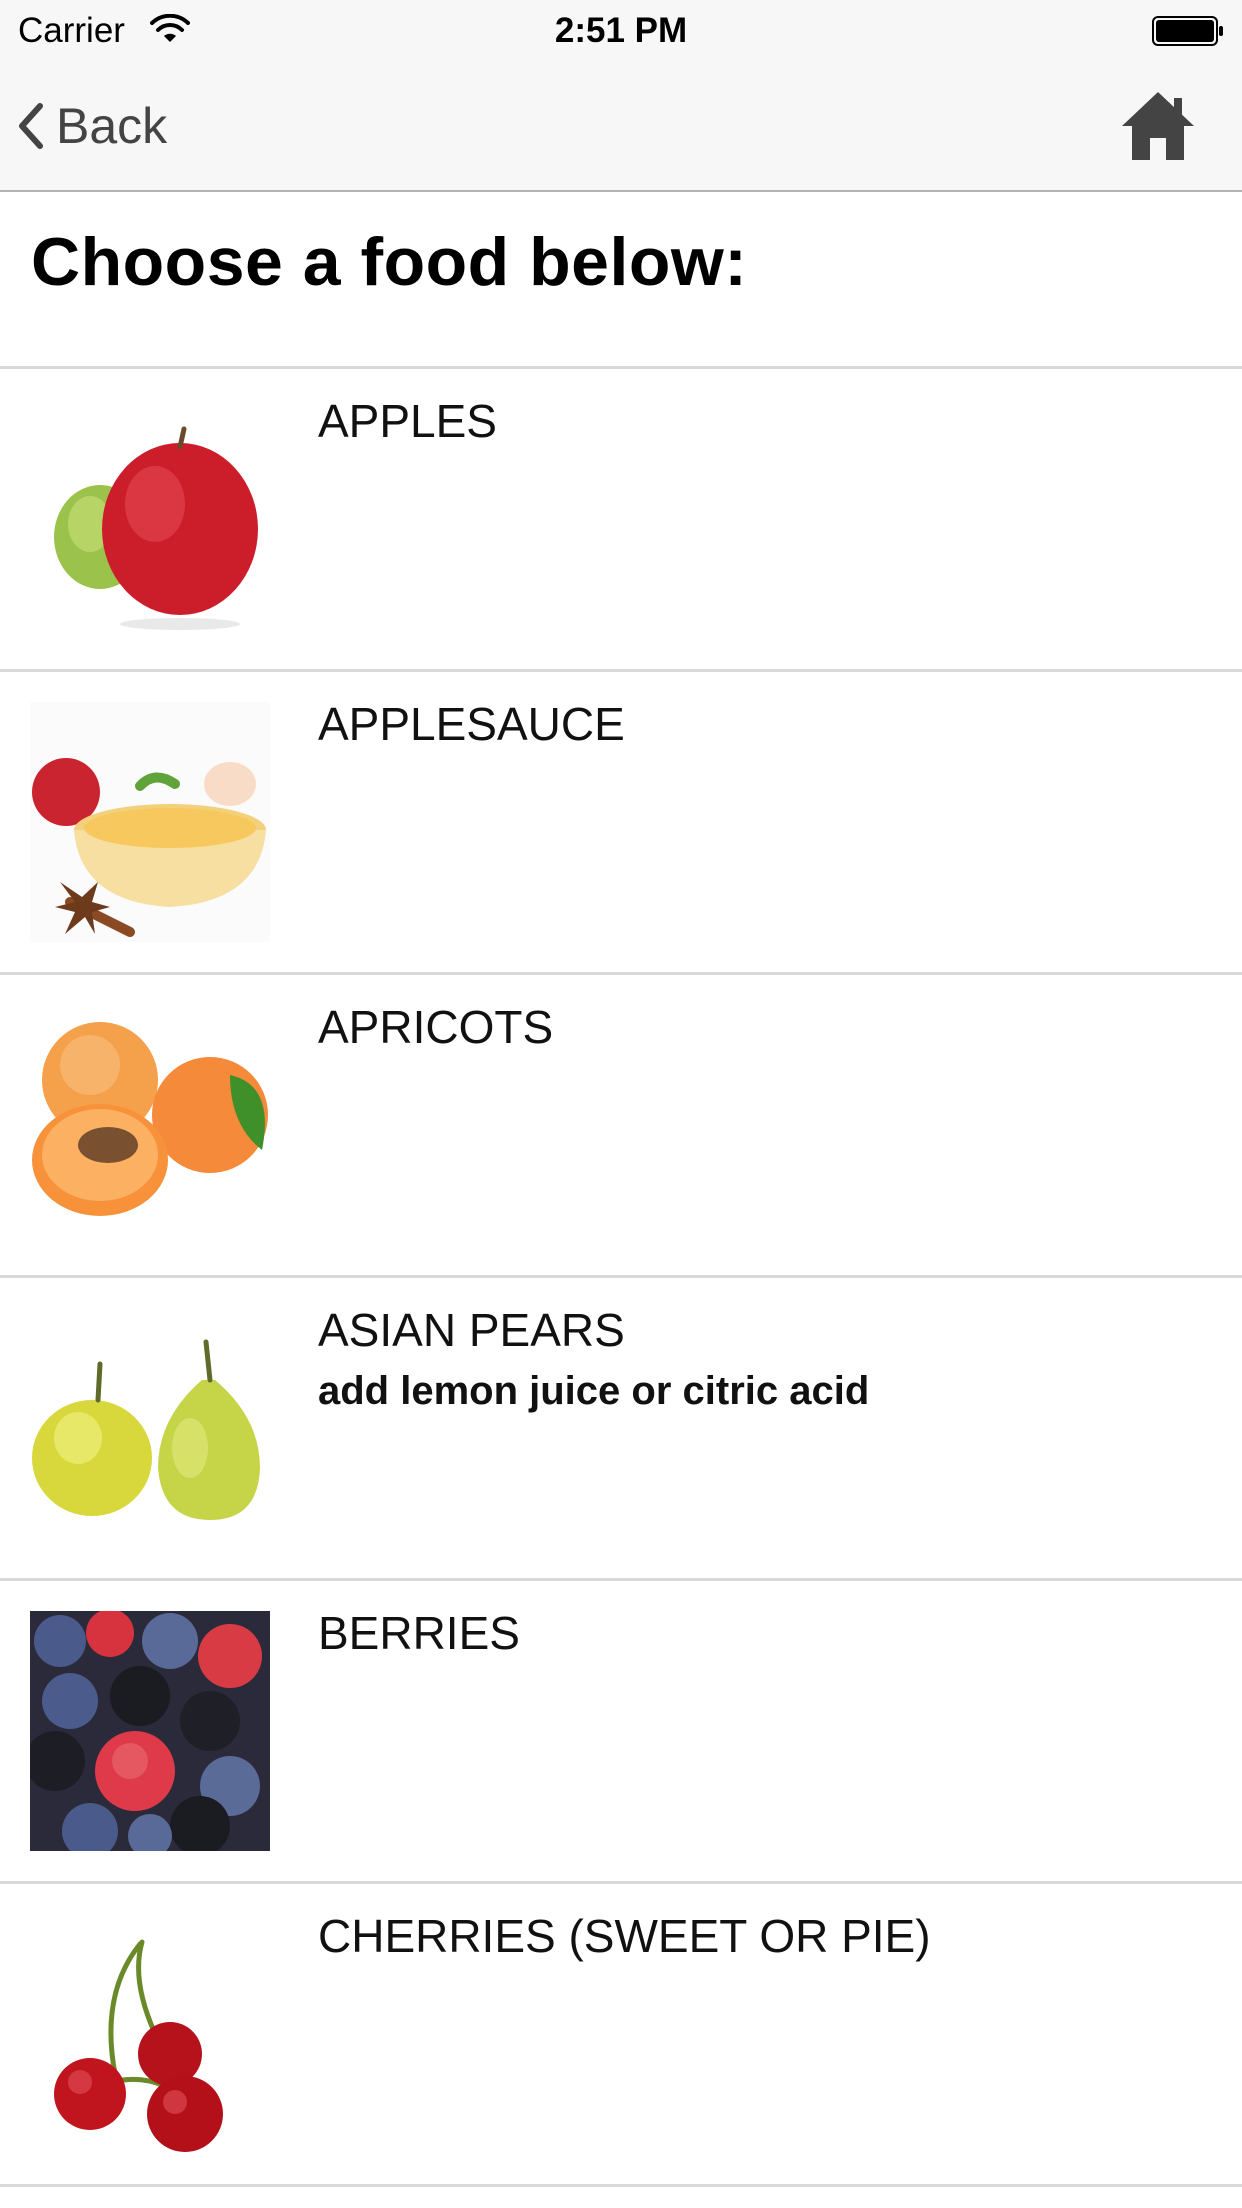 Image resolution: width=1242 pixels, height=2208 pixels. Describe the element at coordinates (621, 2035) in the screenshot. I see `list-item-cherries: CHERRIES (SWEET OR PIE)` at that location.